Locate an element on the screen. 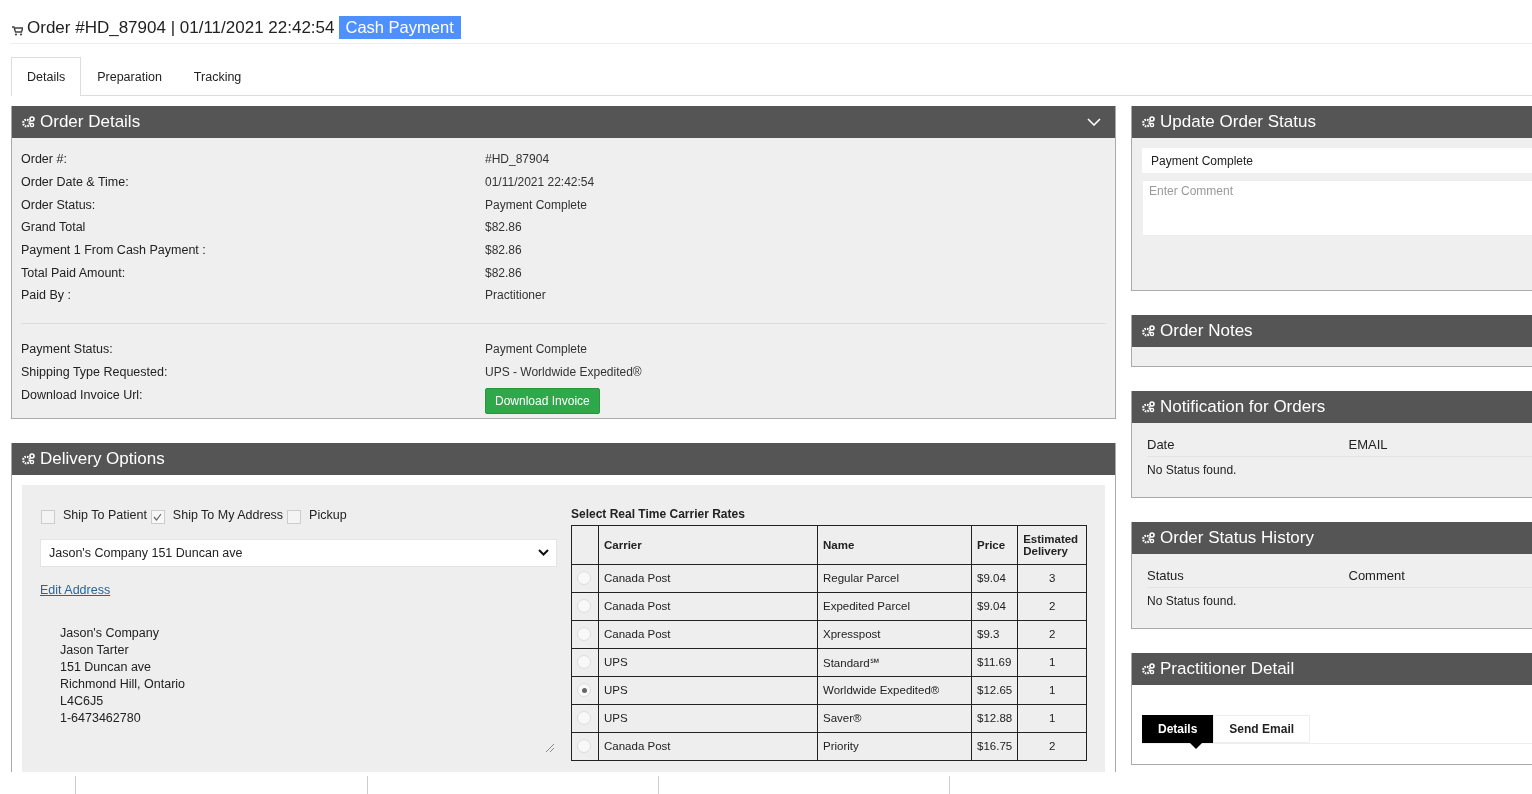  edit-address-link: Edit Address is located at coordinates (75, 589).